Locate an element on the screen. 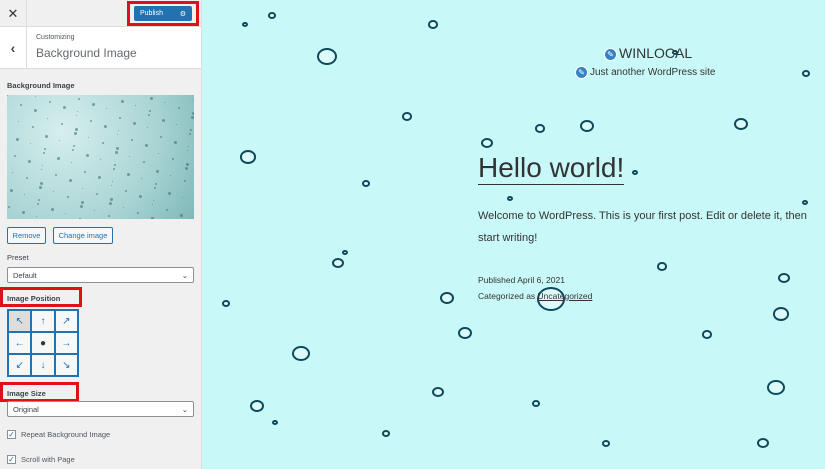 Image resolution: width=825 pixels, height=469 pixels. chevron-down-icon: ⌄ is located at coordinates (184, 409).